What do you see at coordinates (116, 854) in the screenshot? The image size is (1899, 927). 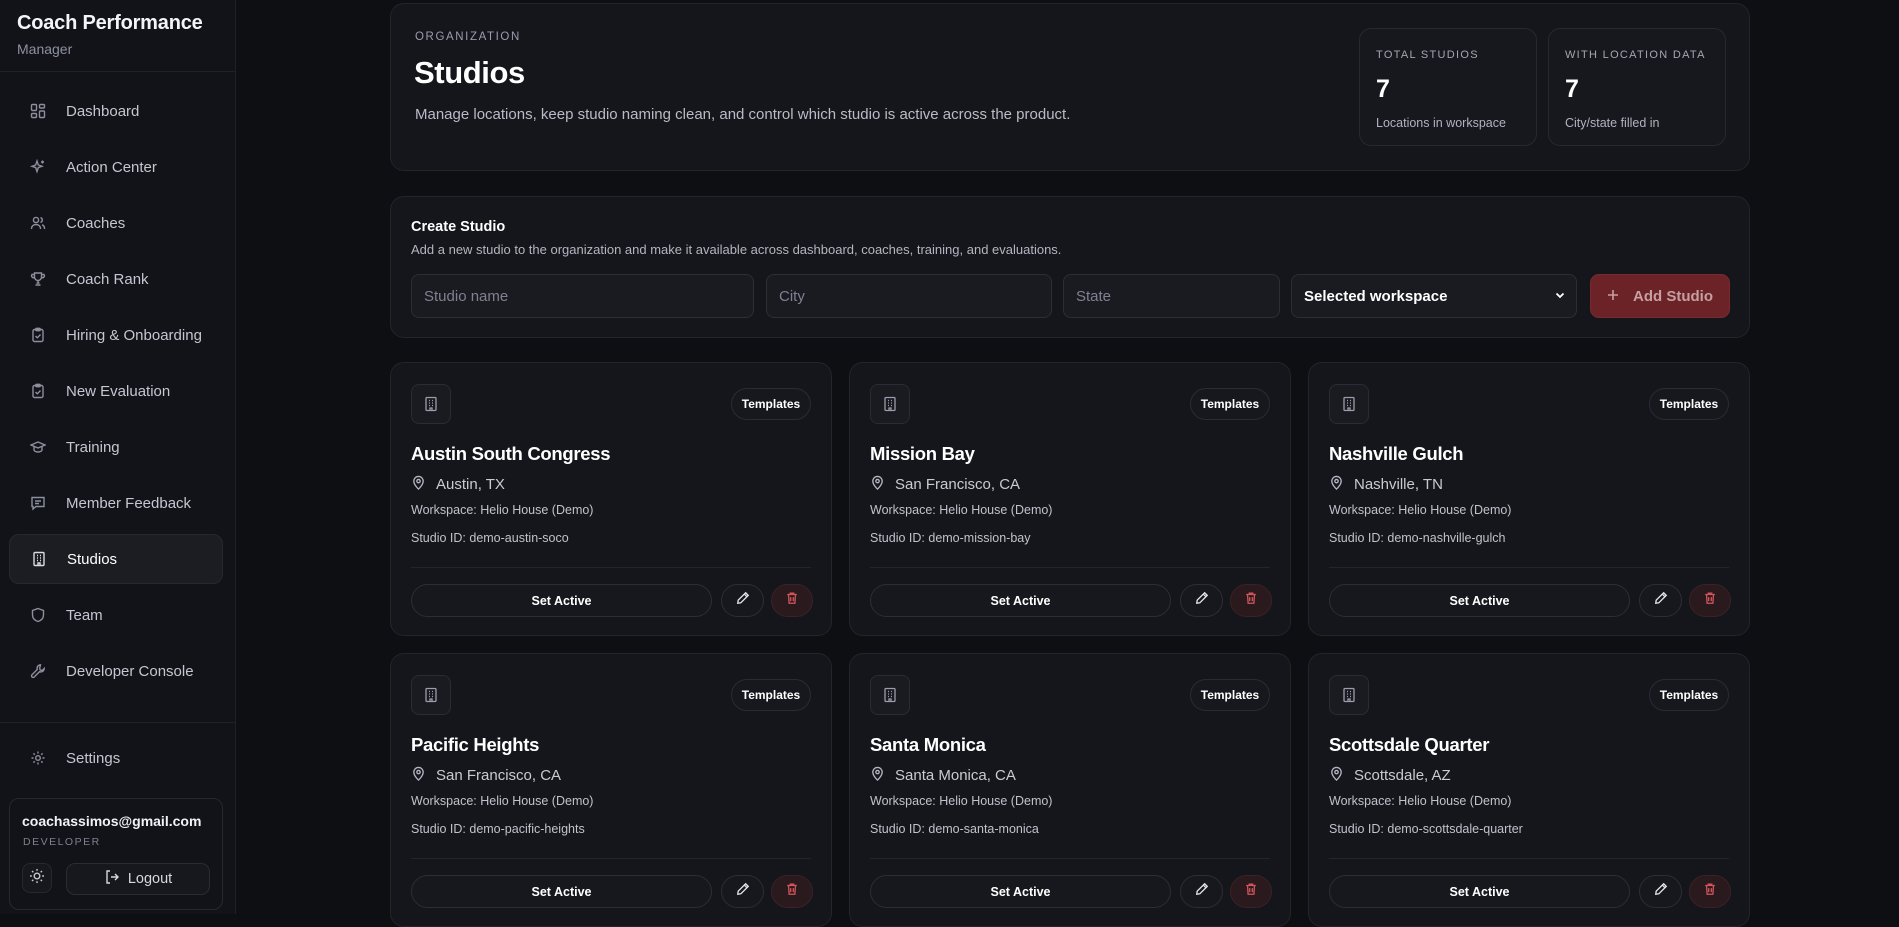 I see `user-card: coachassimos@gmail.com DEVELOPER Logout` at bounding box center [116, 854].